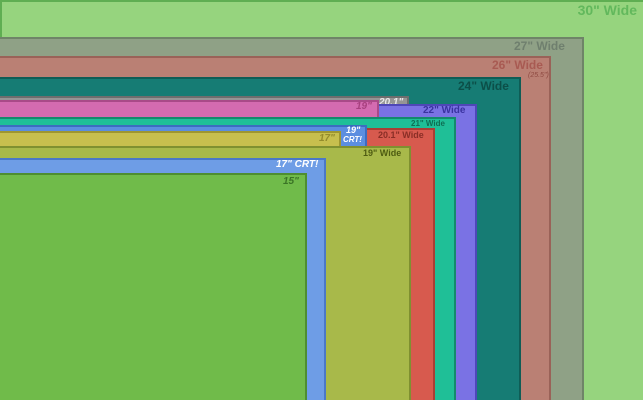 The image size is (643, 400). Describe the element at coordinates (607, 10) in the screenshot. I see `label-30-wide: 30" Wide` at that location.